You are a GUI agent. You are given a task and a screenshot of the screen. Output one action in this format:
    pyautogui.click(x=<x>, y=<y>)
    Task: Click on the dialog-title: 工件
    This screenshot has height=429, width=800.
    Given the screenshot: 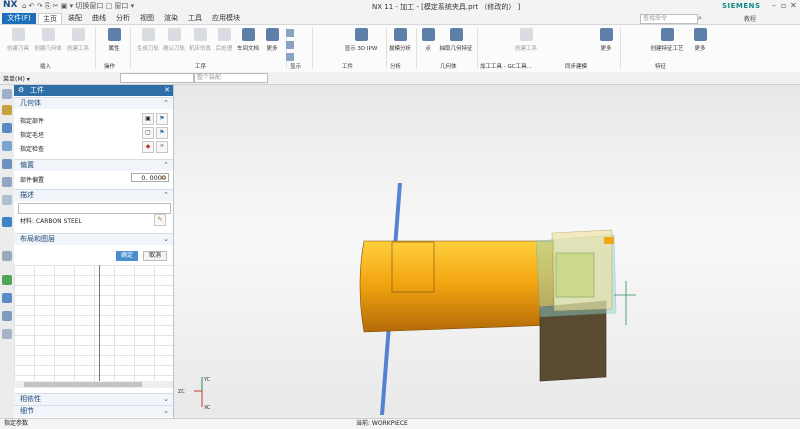 What is the action you would take?
    pyautogui.click(x=37, y=90)
    